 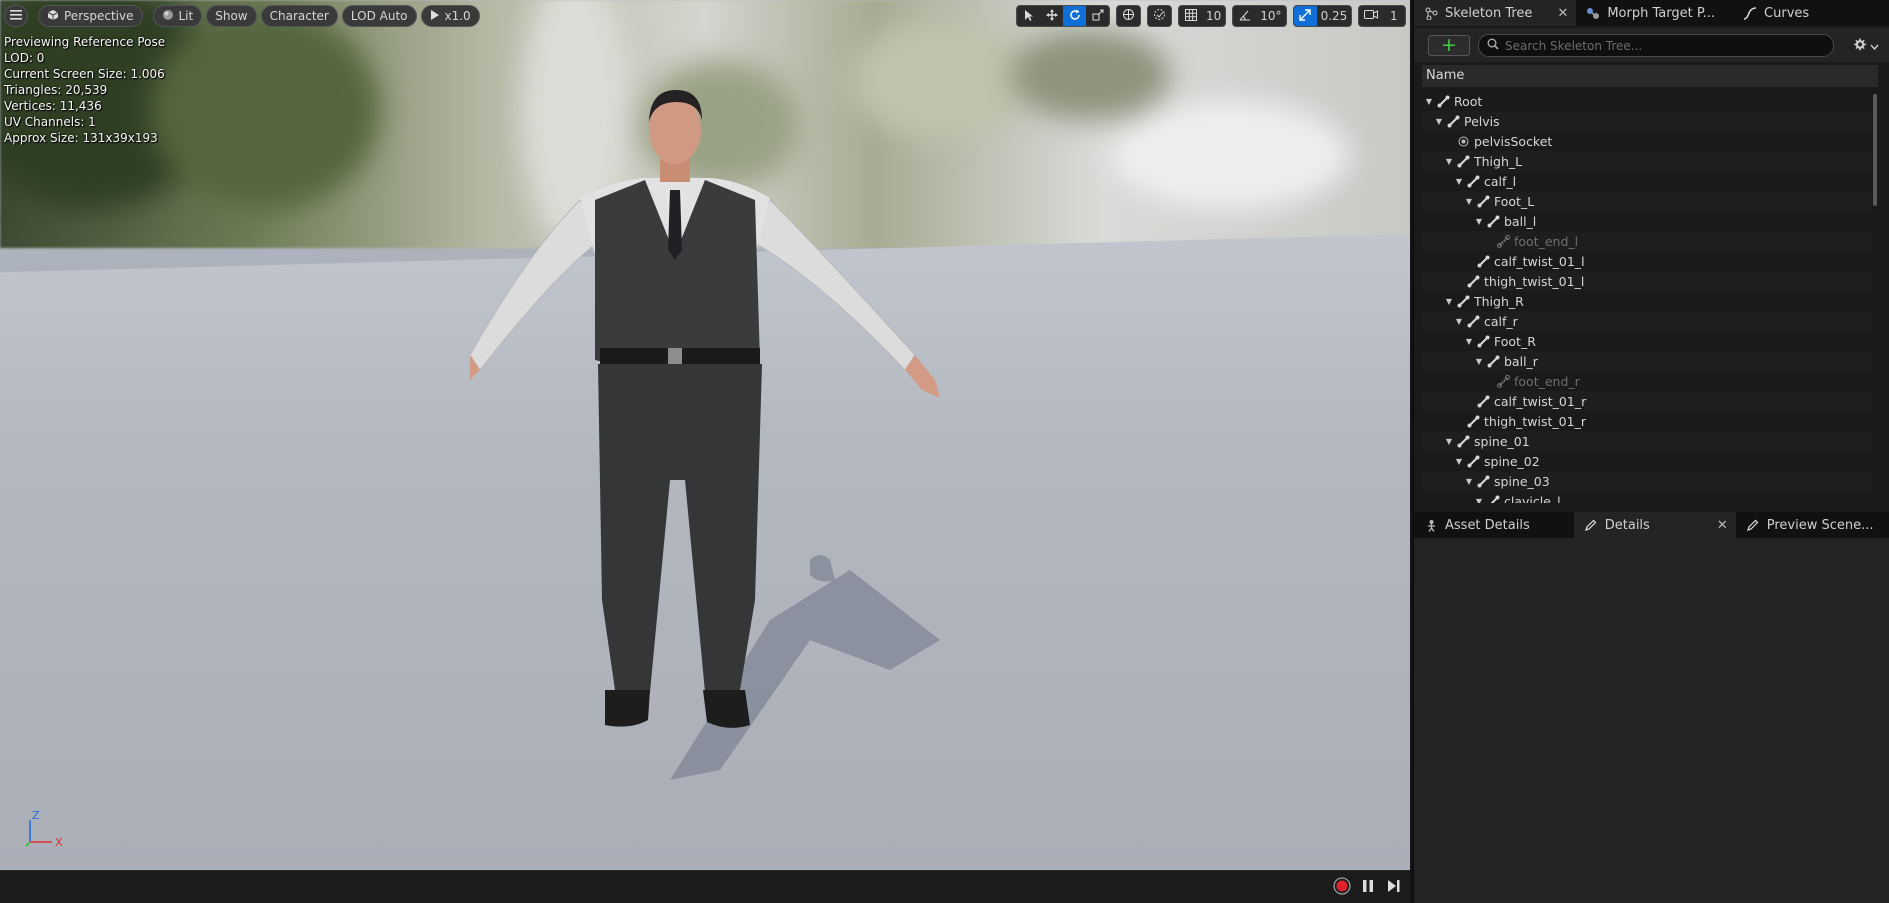 What do you see at coordinates (1648, 141) in the screenshot?
I see `tree-socket-row: pelvisSocket` at bounding box center [1648, 141].